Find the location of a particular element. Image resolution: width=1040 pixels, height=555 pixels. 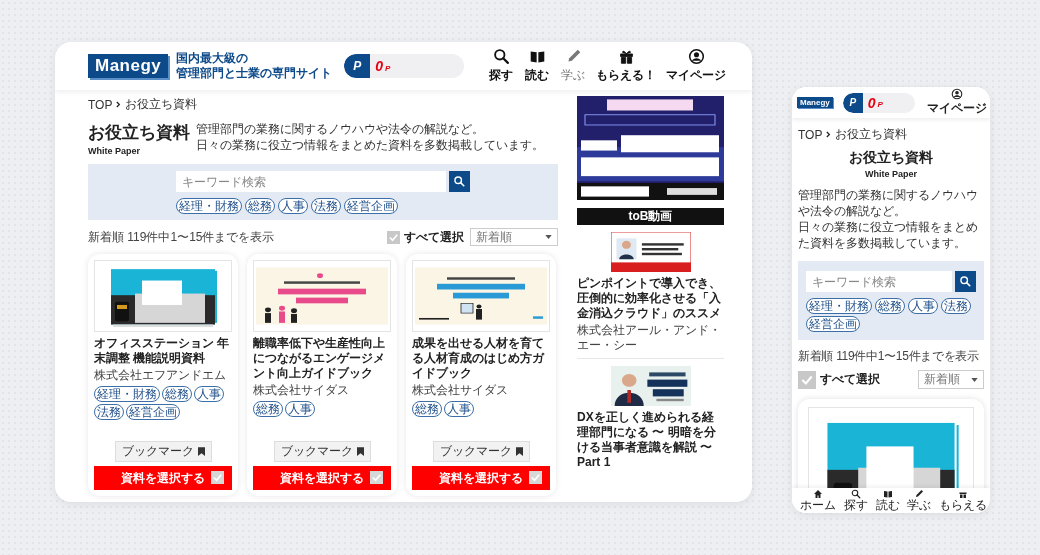

home-icon is located at coordinates (818, 494).